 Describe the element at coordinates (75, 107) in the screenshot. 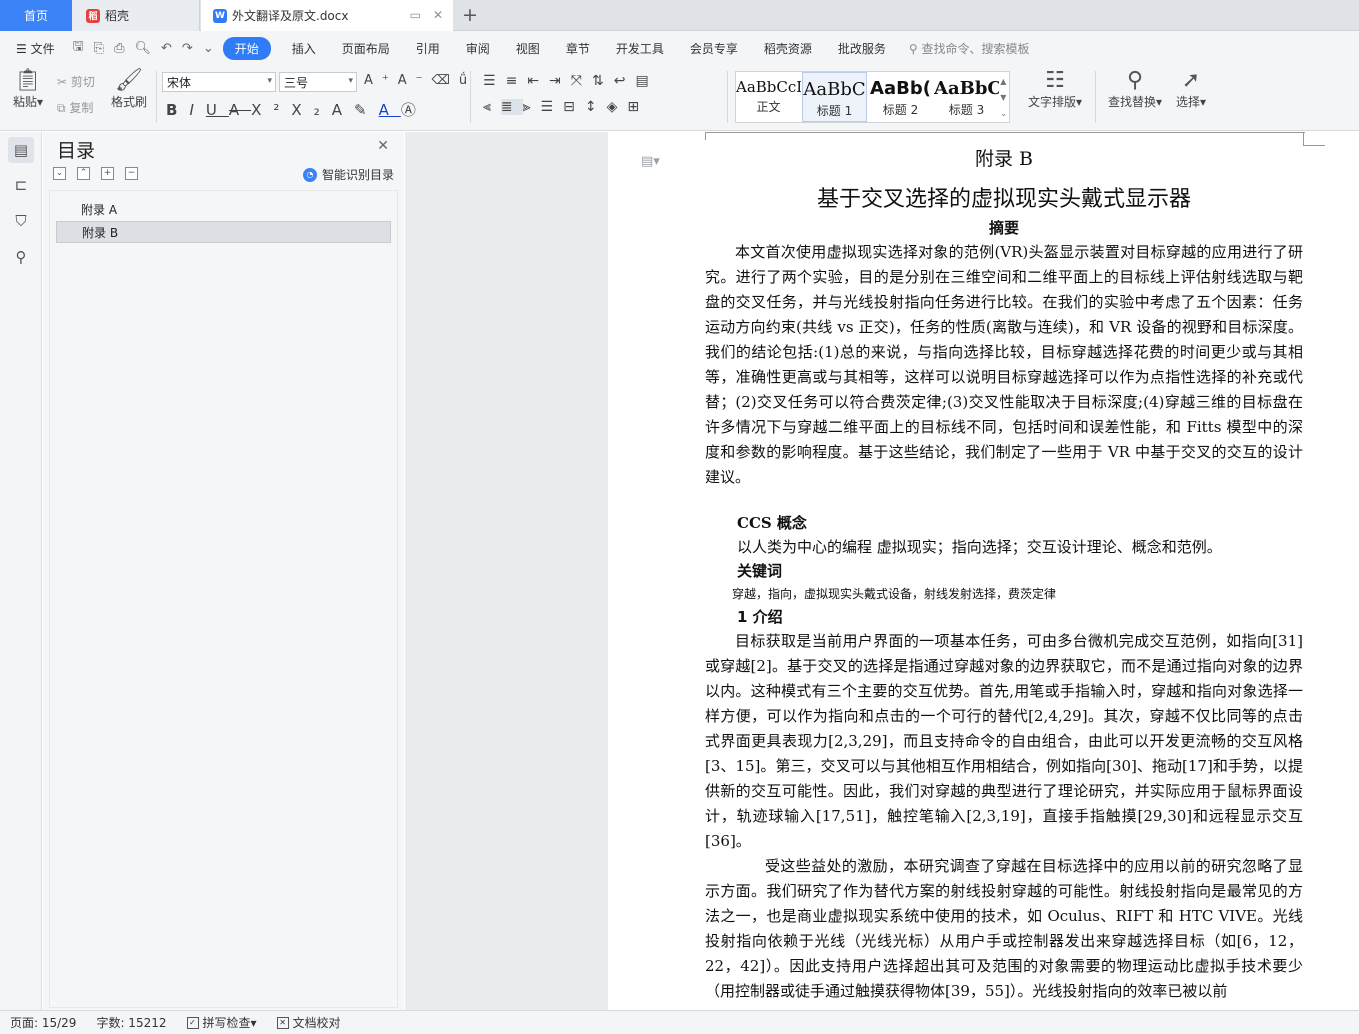

I see `copy-button: ⧉ 复制` at that location.